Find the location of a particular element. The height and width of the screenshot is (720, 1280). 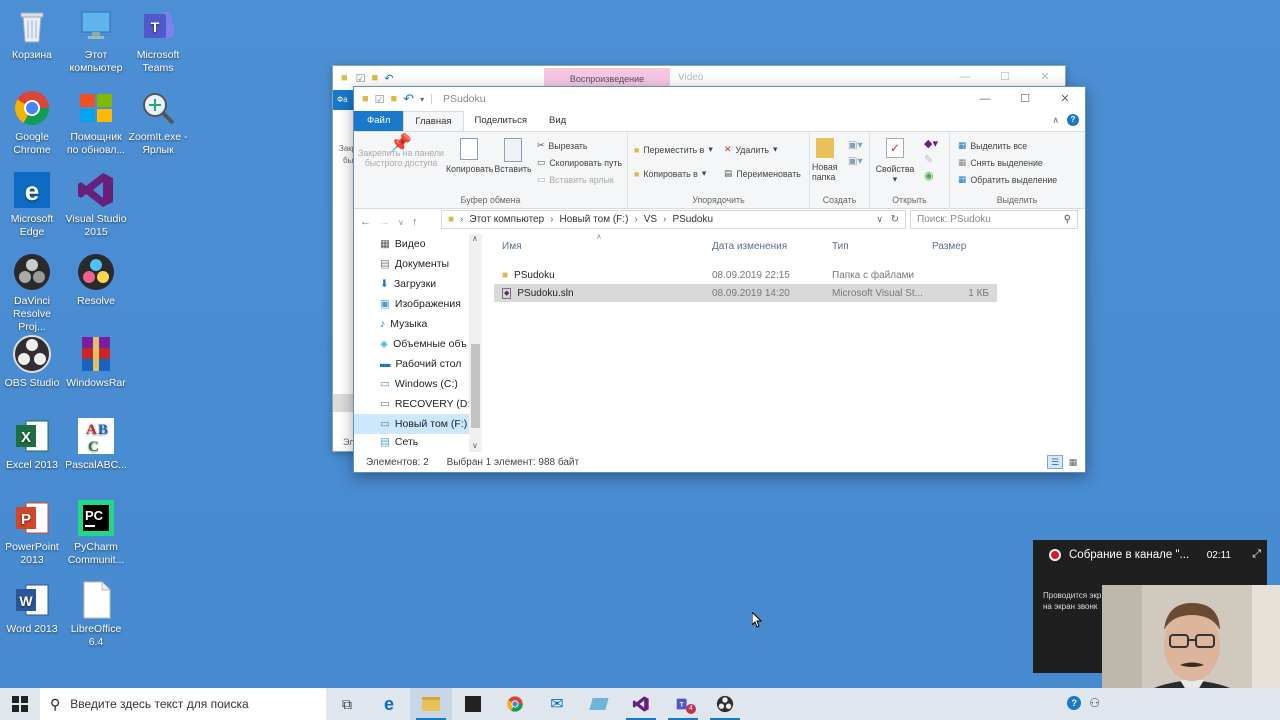

column-modified: Дата изменения is located at coordinates (772, 246).